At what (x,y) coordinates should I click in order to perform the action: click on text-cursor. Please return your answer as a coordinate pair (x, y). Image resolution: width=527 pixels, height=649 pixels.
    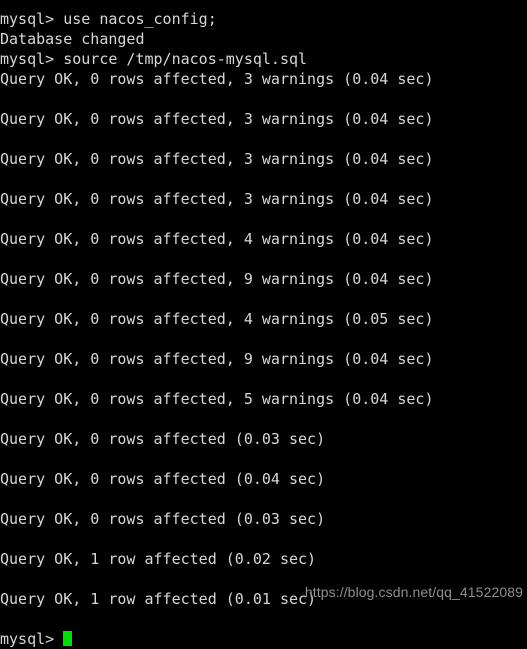
    Looking at the image, I should click on (68, 638).